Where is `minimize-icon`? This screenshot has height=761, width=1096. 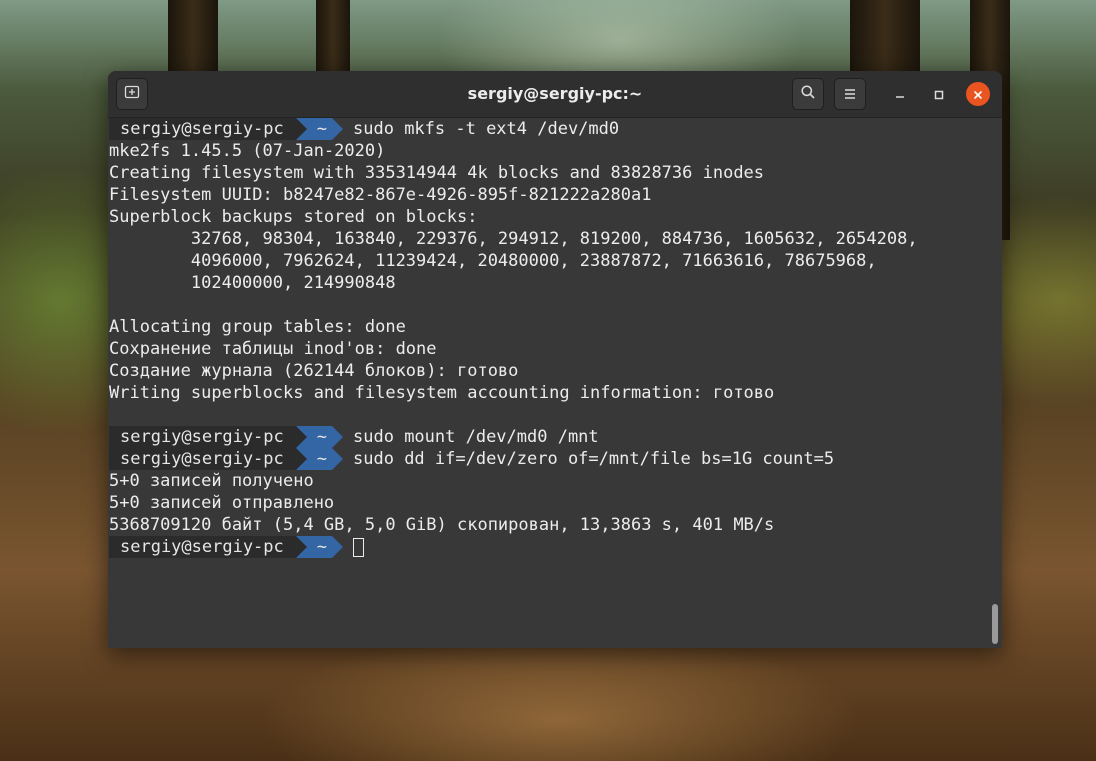 minimize-icon is located at coordinates (900, 94).